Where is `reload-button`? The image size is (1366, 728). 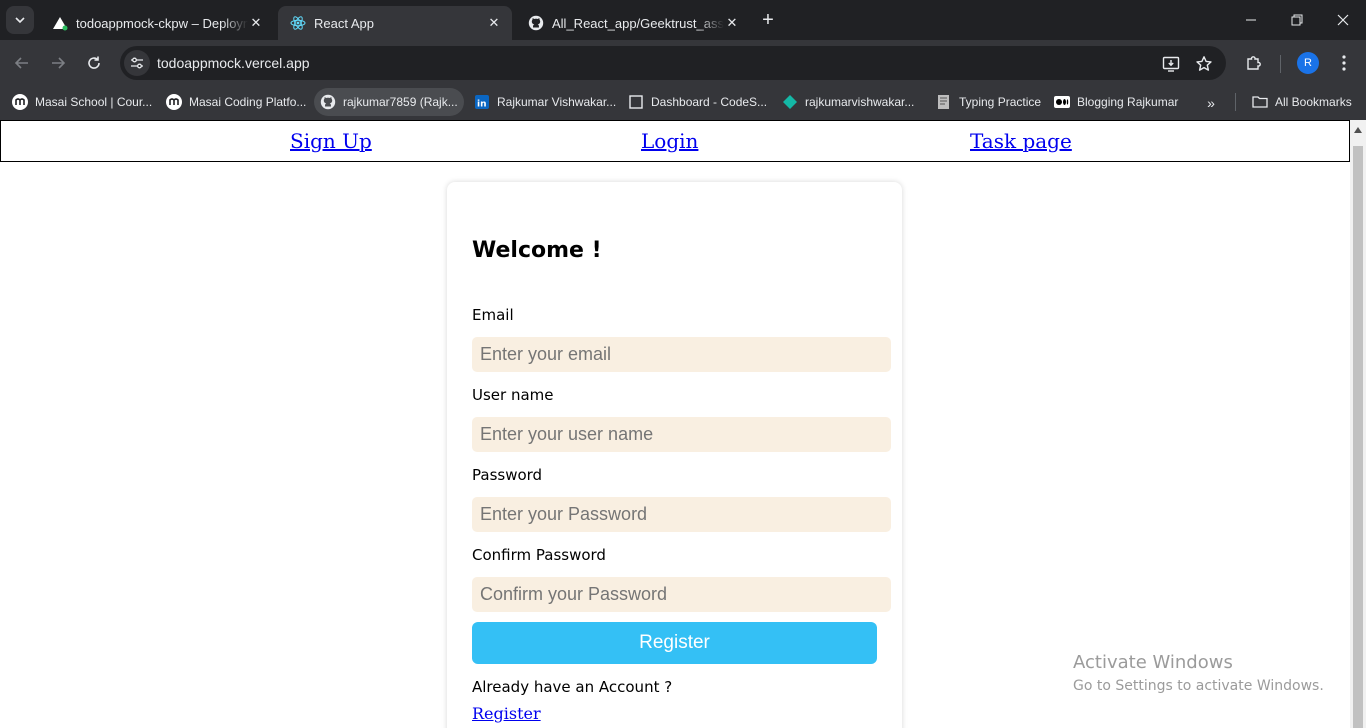
reload-button is located at coordinates (94, 63).